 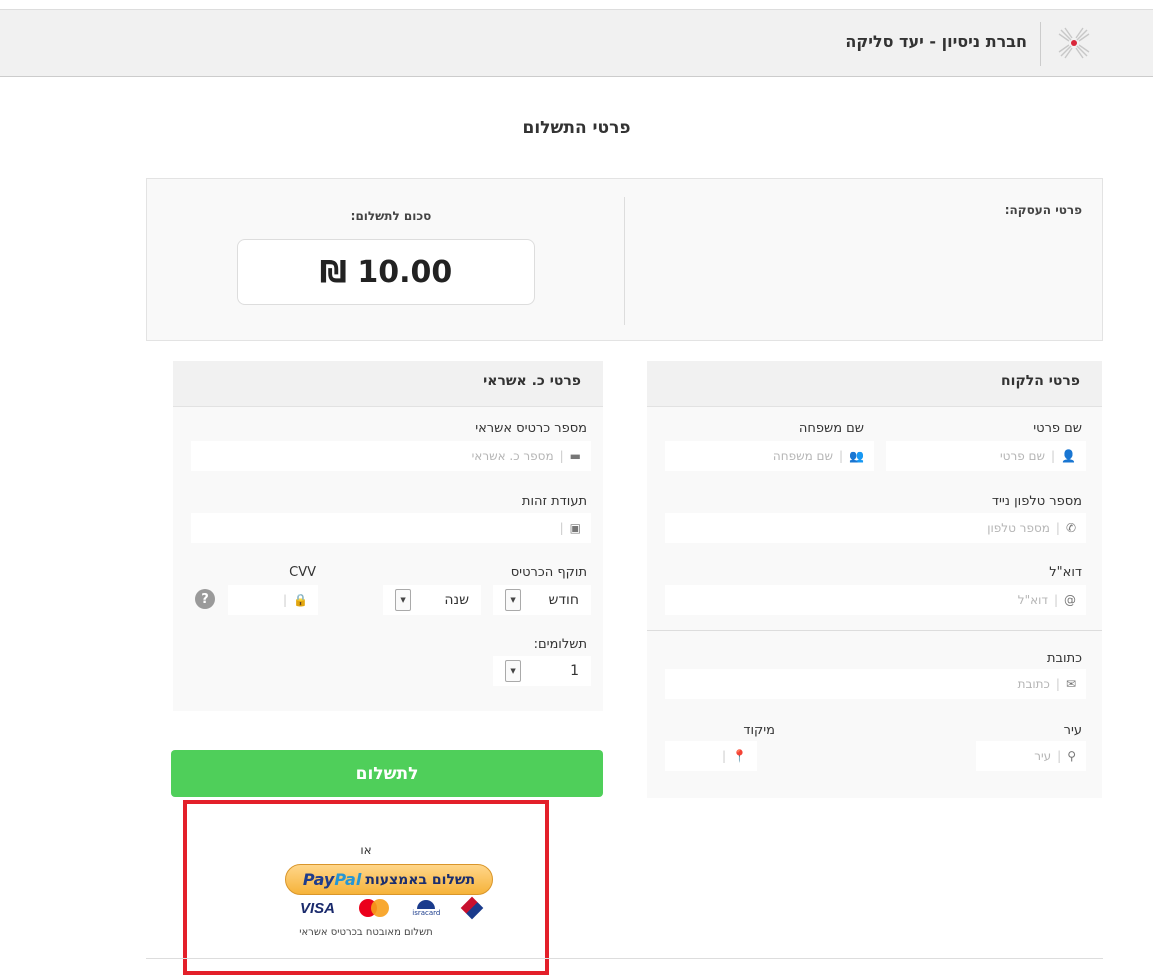 I want to click on card-panel-title: פרטי כ. אשראי, so click(x=388, y=384).